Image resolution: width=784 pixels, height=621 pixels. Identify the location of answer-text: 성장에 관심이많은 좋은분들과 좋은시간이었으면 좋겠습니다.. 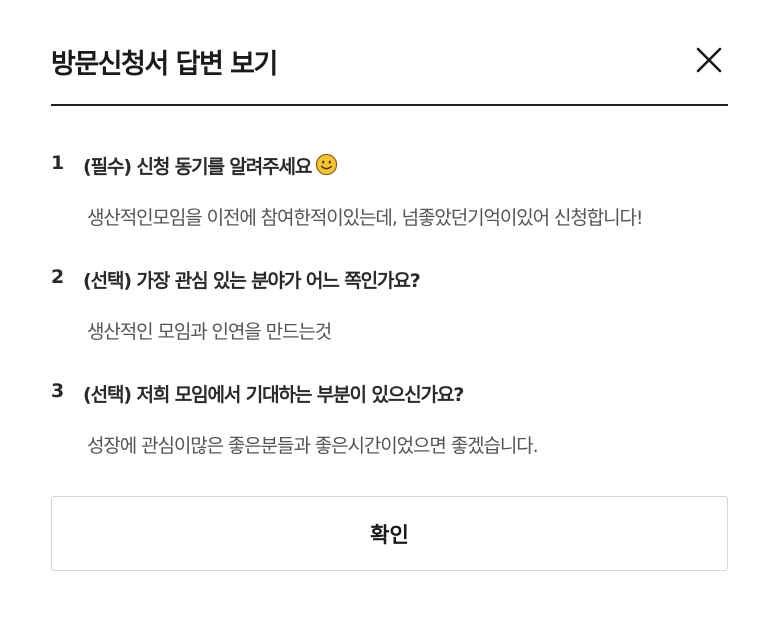
(313, 446).